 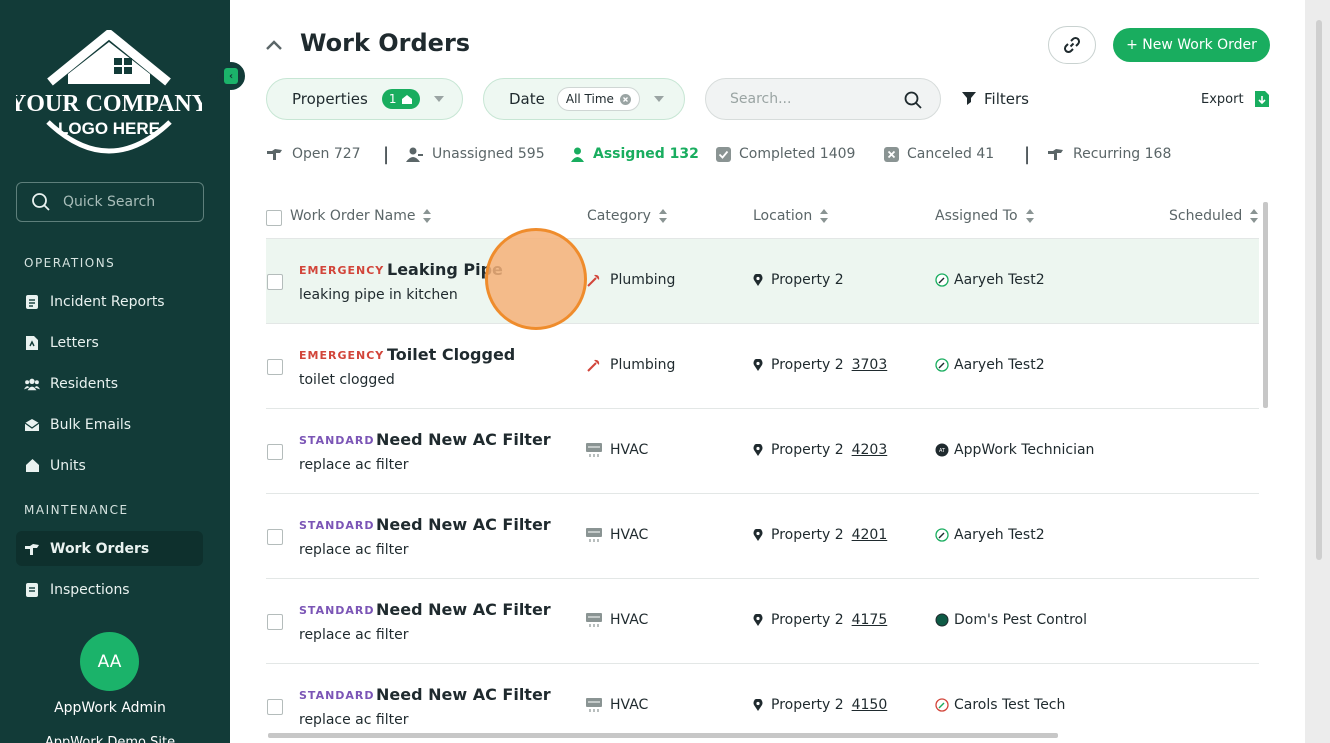 What do you see at coordinates (32, 549) in the screenshot?
I see `wrench-hand-icon` at bounding box center [32, 549].